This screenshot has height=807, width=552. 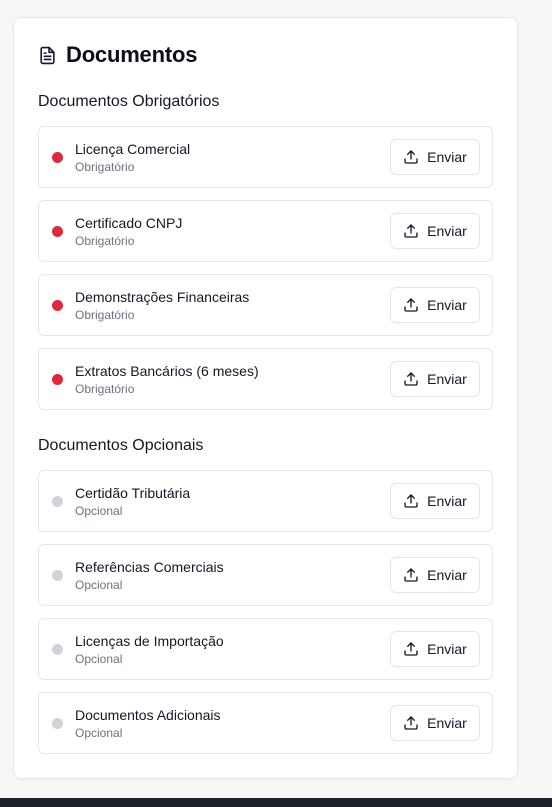 What do you see at coordinates (149, 567) in the screenshot?
I see `document-name: Referências Comerciais` at bounding box center [149, 567].